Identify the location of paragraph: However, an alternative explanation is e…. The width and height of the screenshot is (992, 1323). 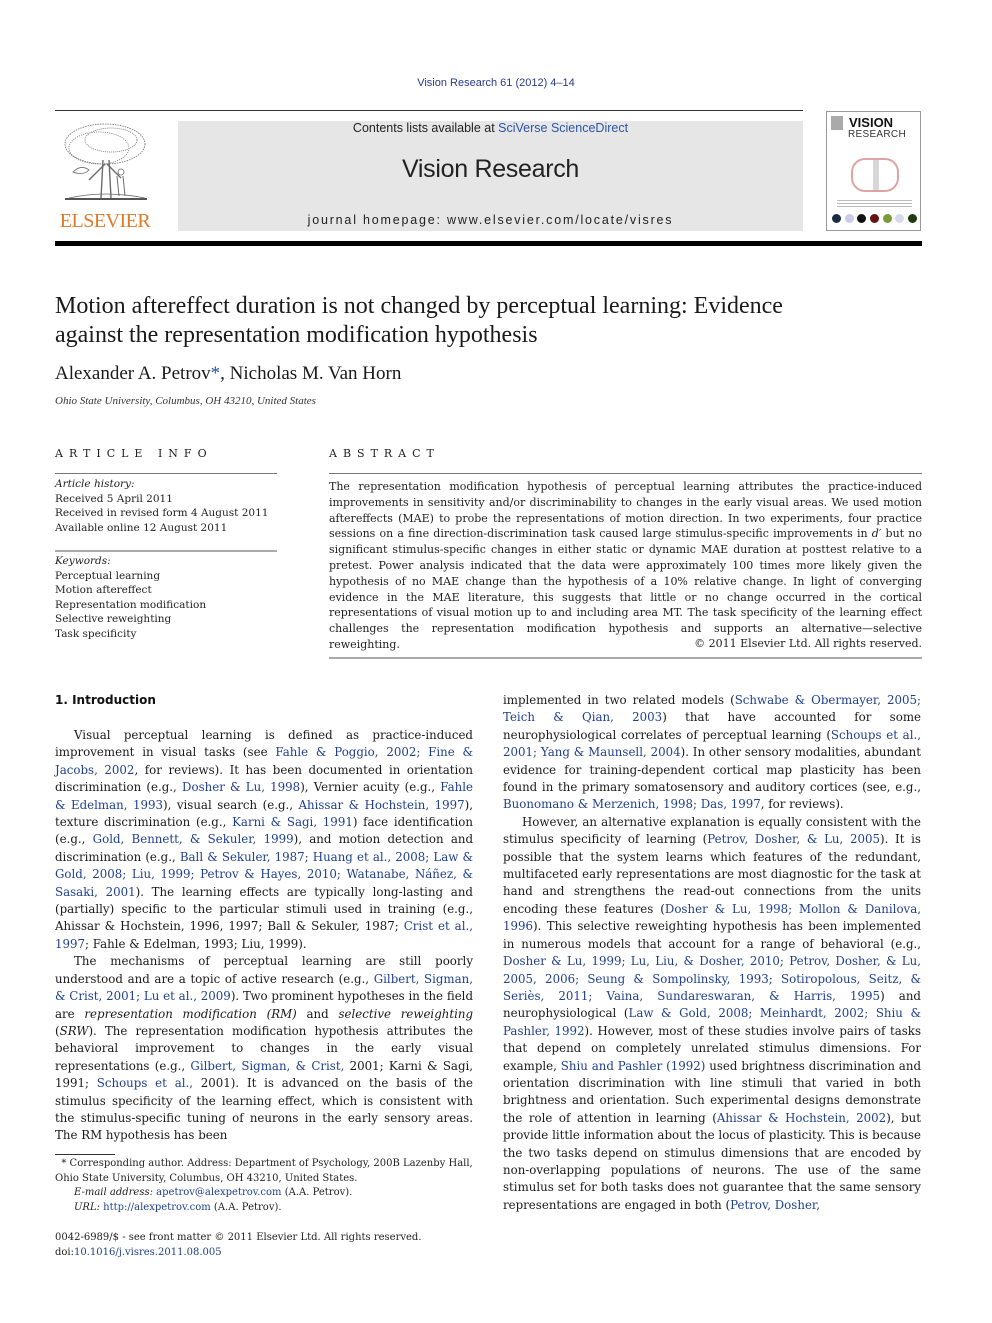
(712, 1013).